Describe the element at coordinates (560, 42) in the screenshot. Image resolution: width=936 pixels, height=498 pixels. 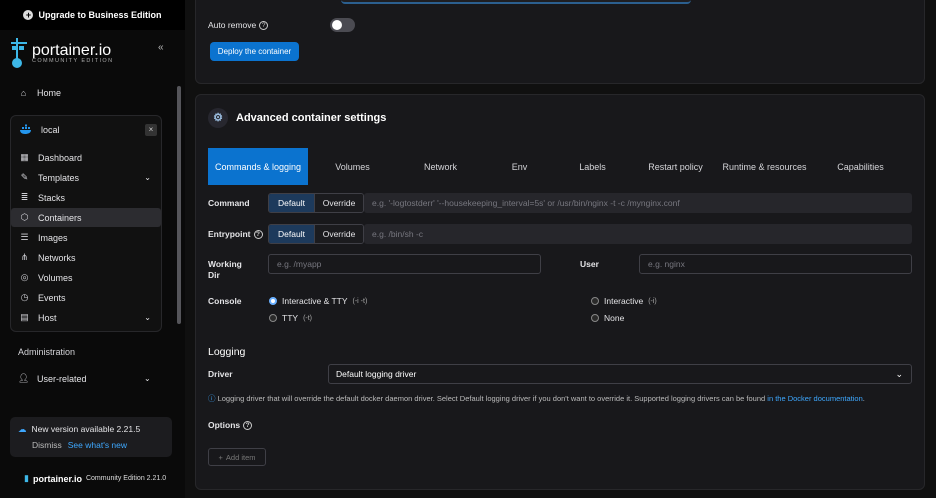
I see `deploy-panel: Auto remove? Deploy the container` at that location.